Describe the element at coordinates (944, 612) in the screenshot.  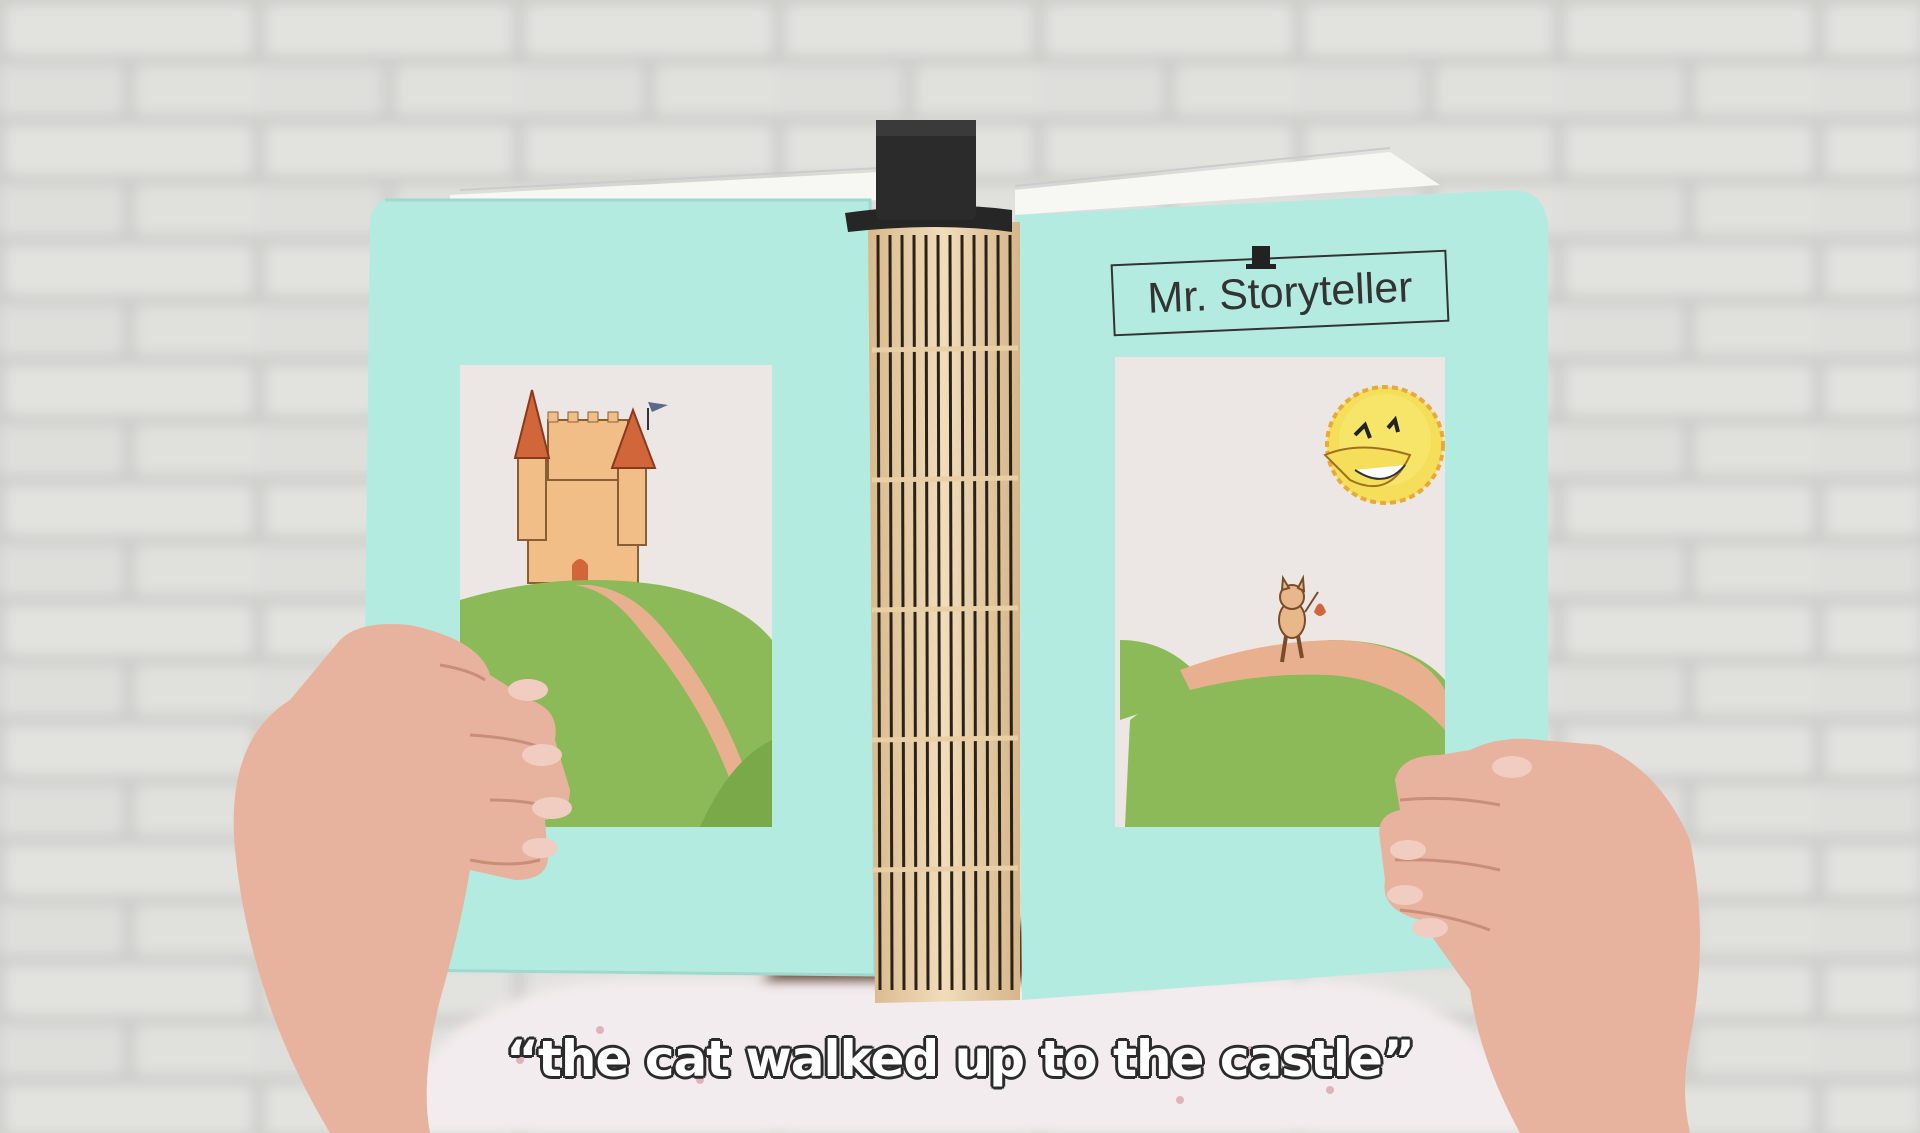
I see `book-spine` at that location.